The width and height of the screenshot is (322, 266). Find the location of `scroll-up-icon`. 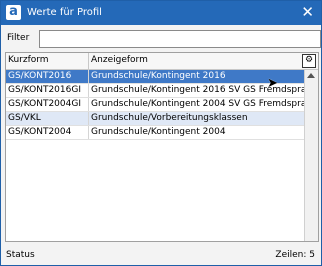

scroll-up-icon is located at coordinates (311, 75).